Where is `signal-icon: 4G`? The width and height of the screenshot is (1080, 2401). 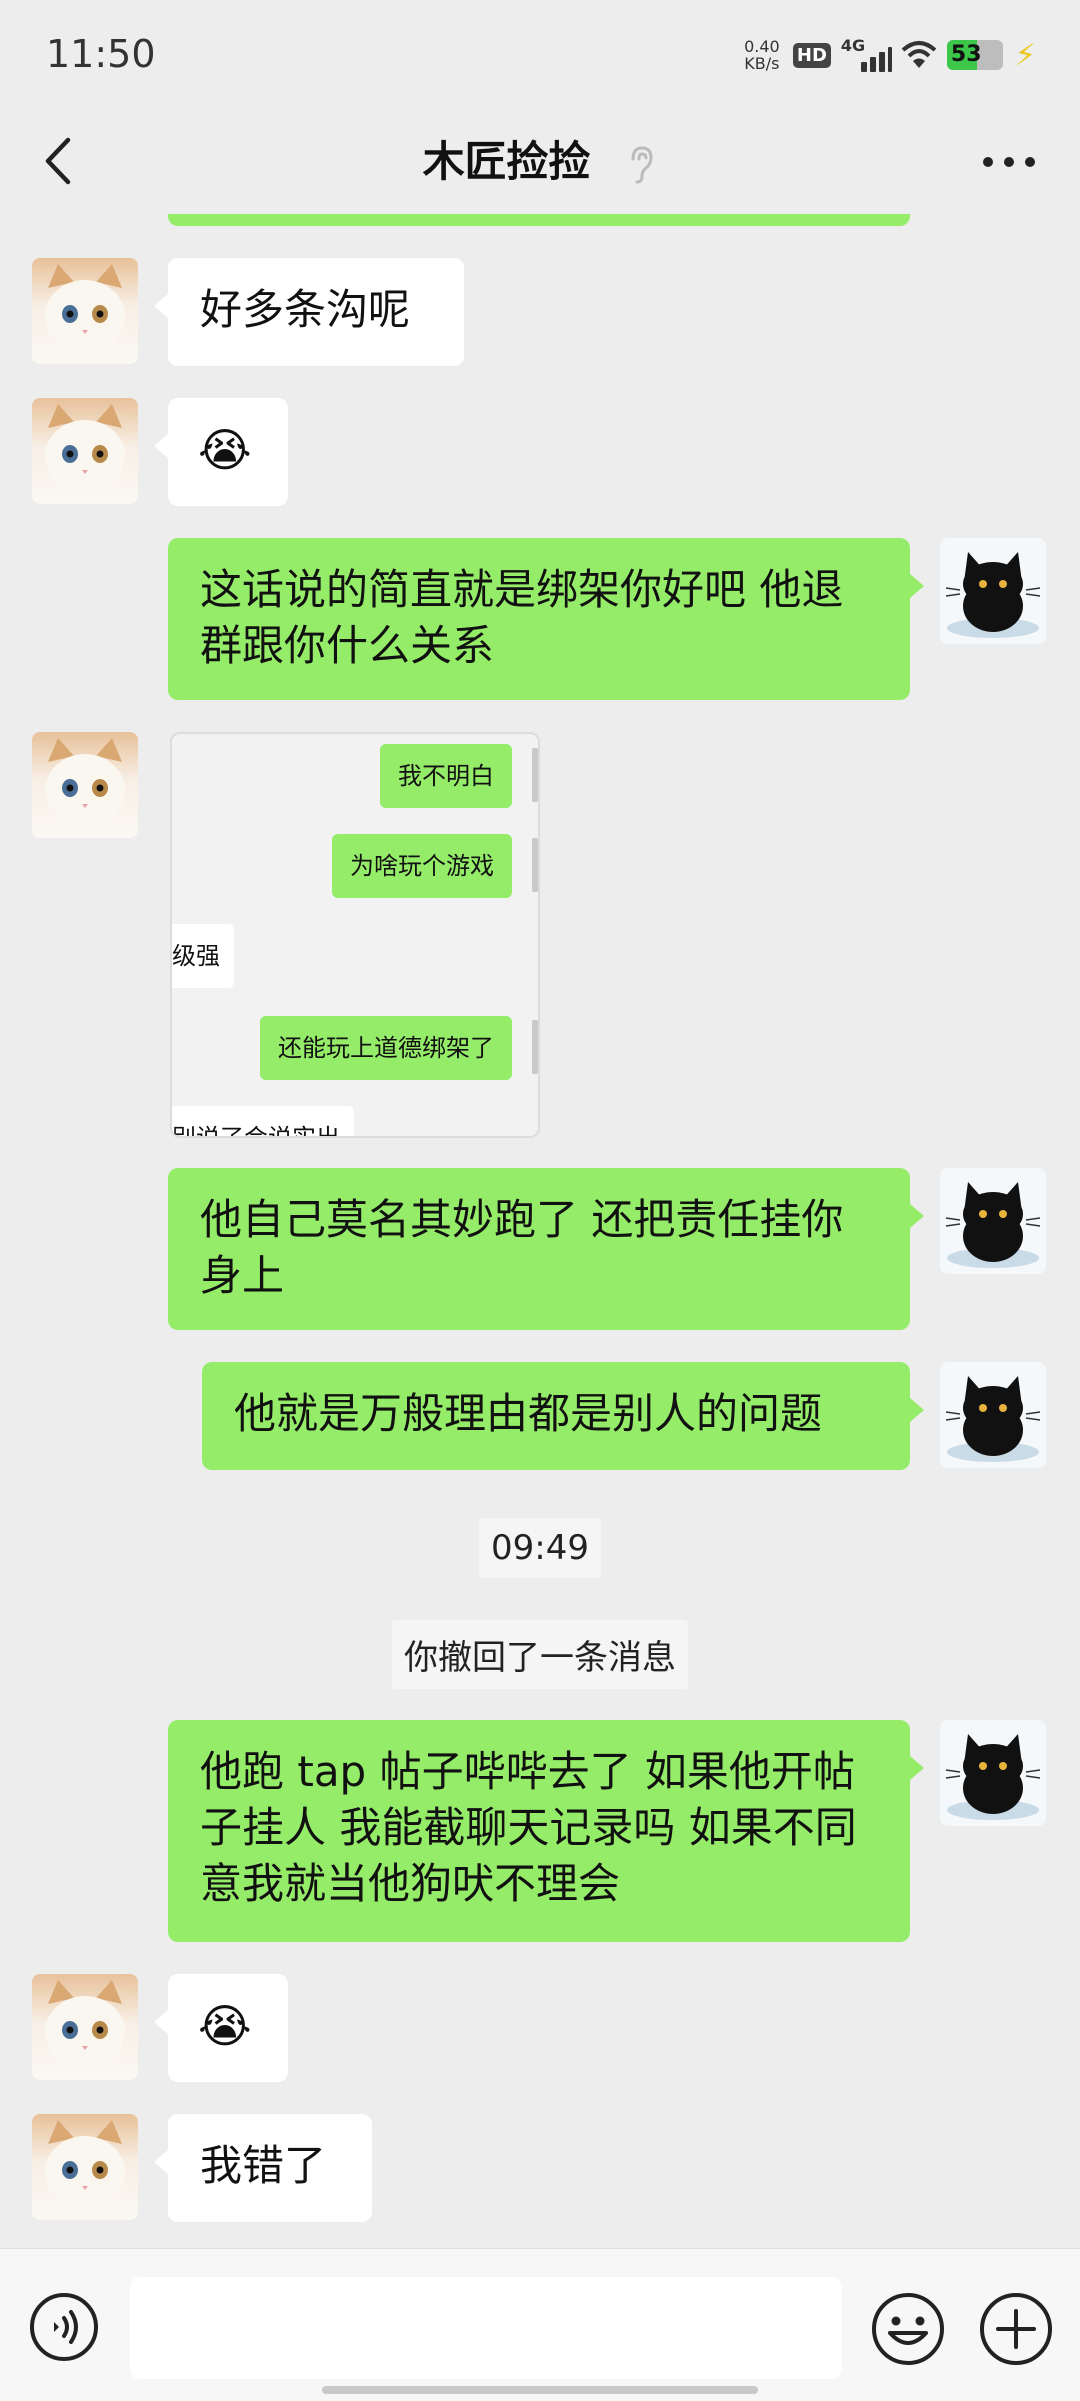 signal-icon: 4G is located at coordinates (866, 54).